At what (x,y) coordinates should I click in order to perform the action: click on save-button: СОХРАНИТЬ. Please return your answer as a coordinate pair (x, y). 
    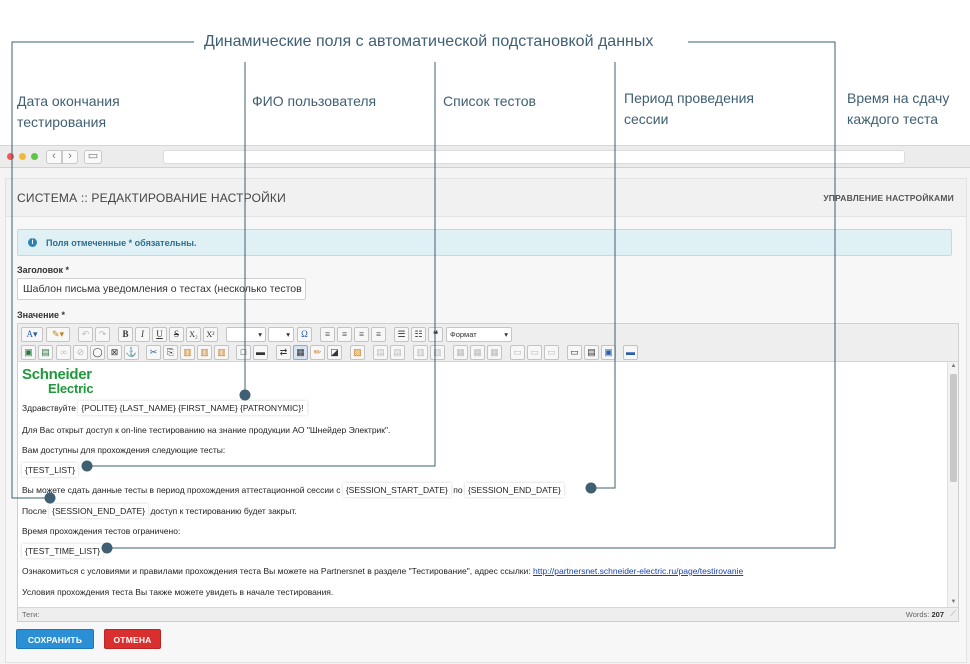
    Looking at the image, I should click on (55, 639).